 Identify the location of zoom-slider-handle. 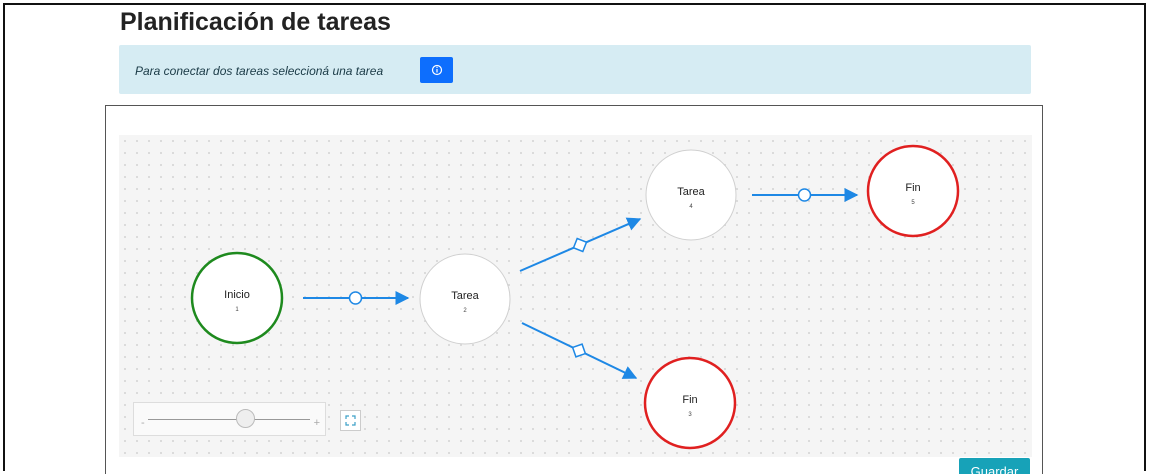
(245, 418).